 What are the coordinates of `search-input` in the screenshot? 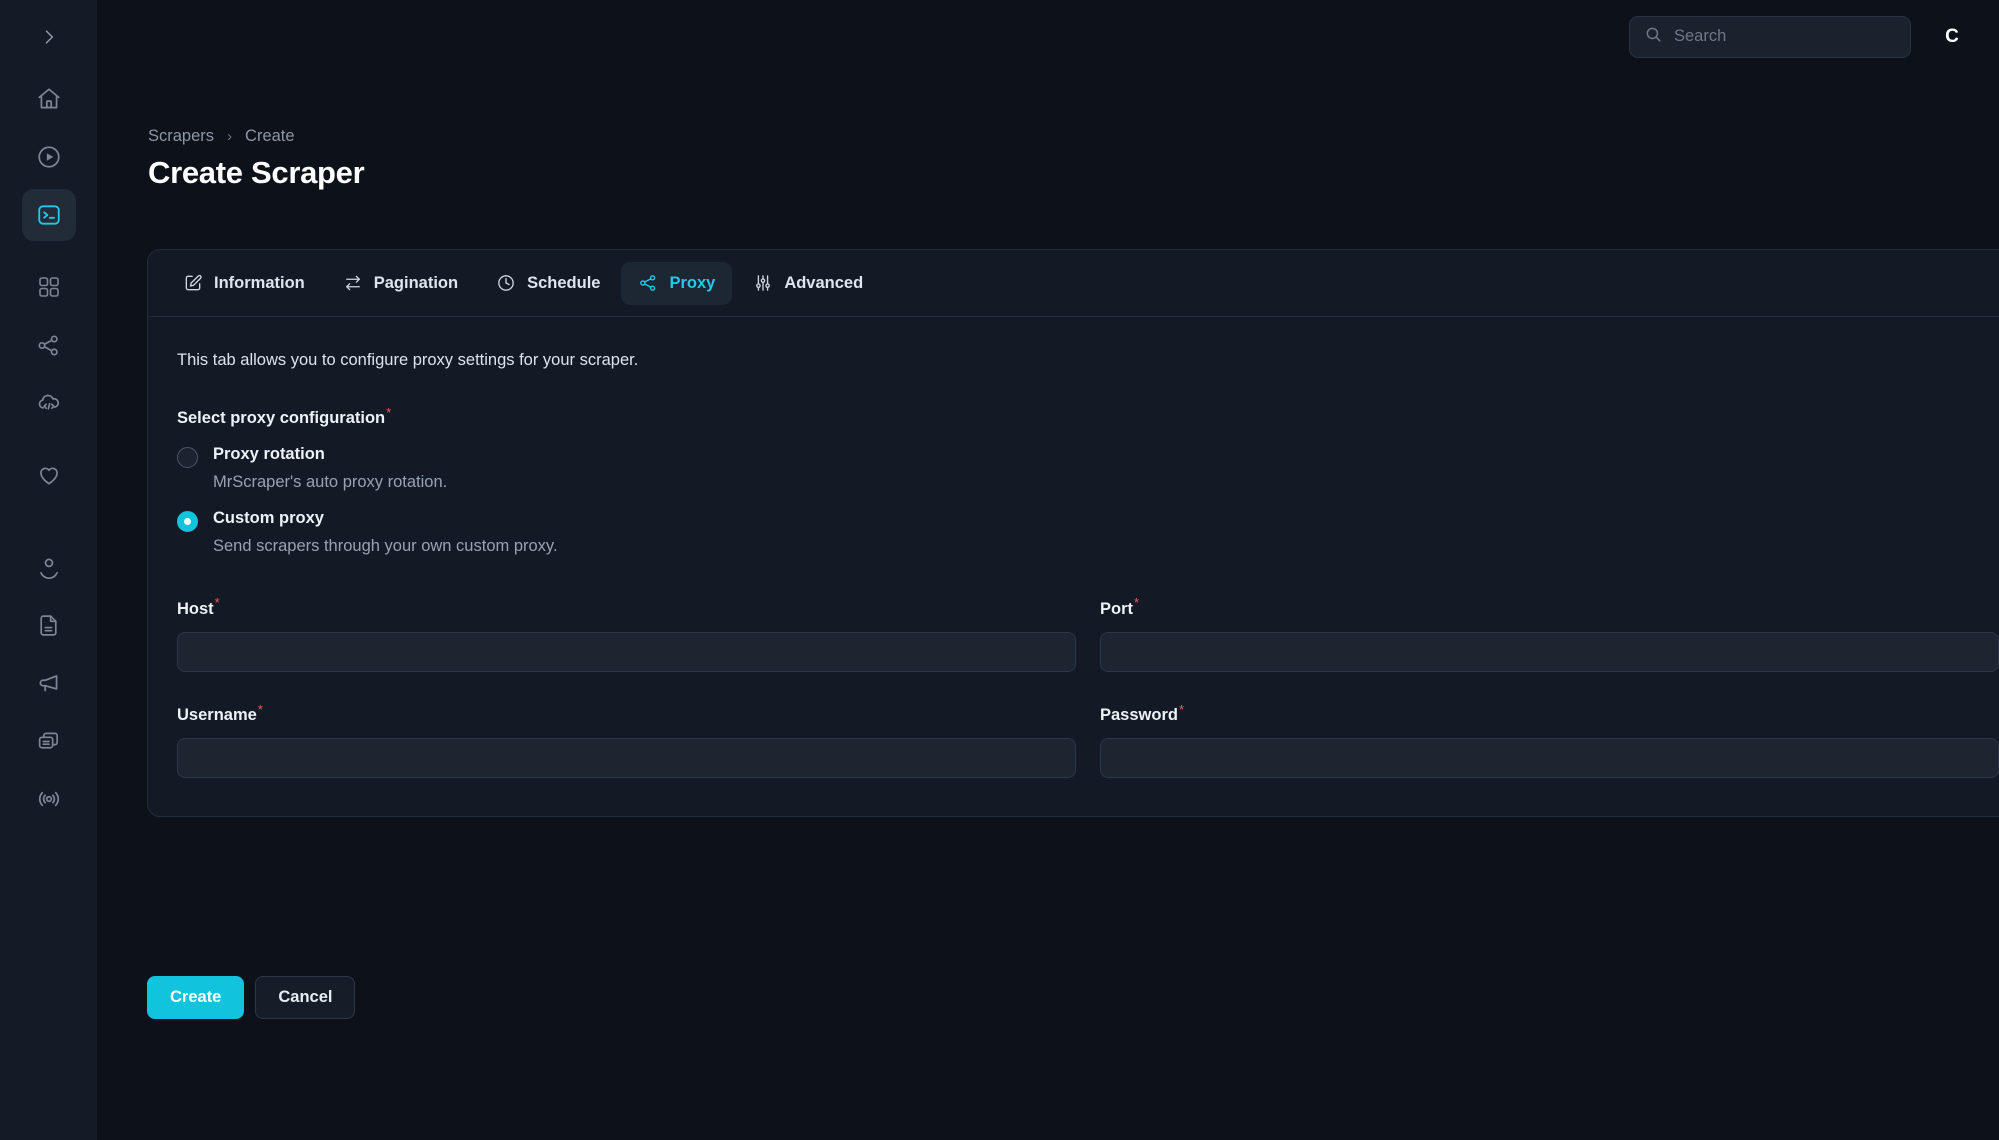 It's located at (1785, 36).